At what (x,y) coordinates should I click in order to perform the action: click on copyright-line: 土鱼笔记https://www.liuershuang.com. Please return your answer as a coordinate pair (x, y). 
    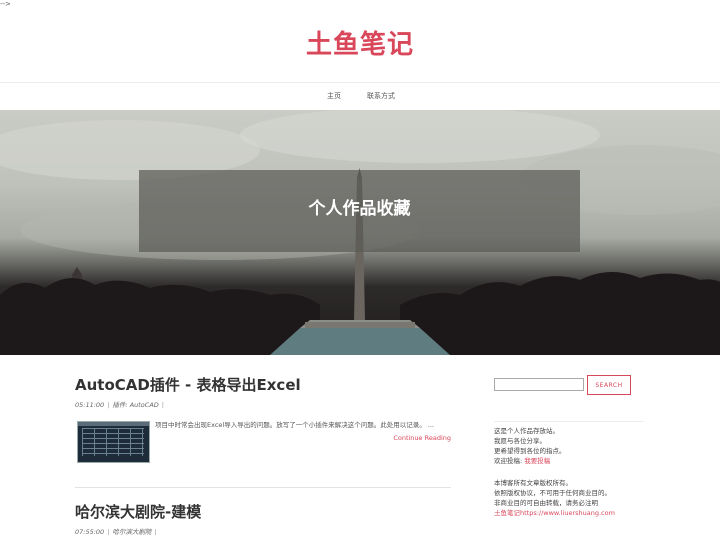
    Looking at the image, I should click on (554, 513).